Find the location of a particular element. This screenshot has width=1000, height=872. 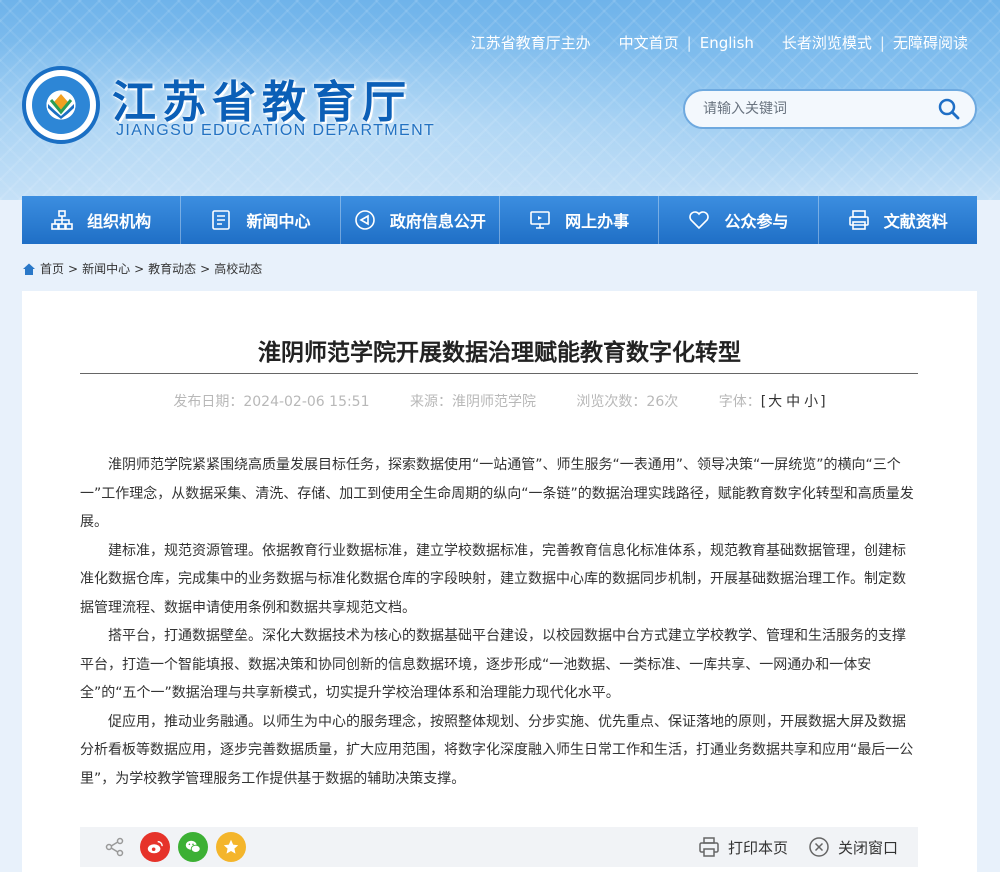

wechat-share-button is located at coordinates (193, 847).